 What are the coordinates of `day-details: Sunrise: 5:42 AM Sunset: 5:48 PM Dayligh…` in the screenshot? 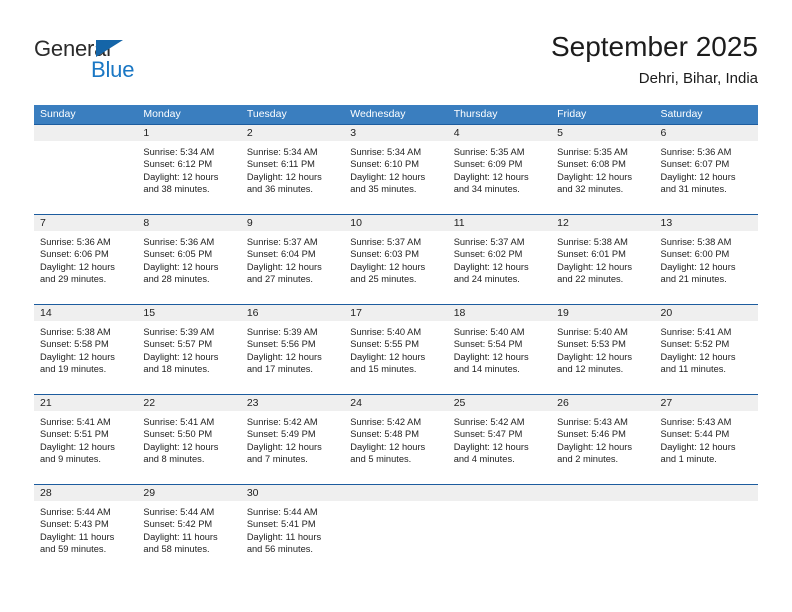 It's located at (395, 438).